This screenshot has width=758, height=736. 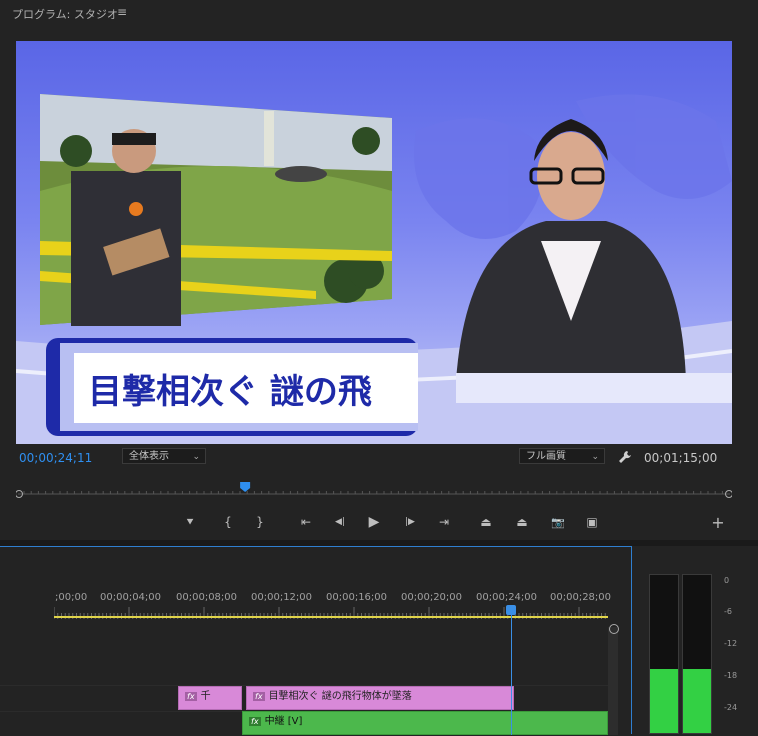 What do you see at coordinates (664, 654) in the screenshot?
I see `meter-channel-left` at bounding box center [664, 654].